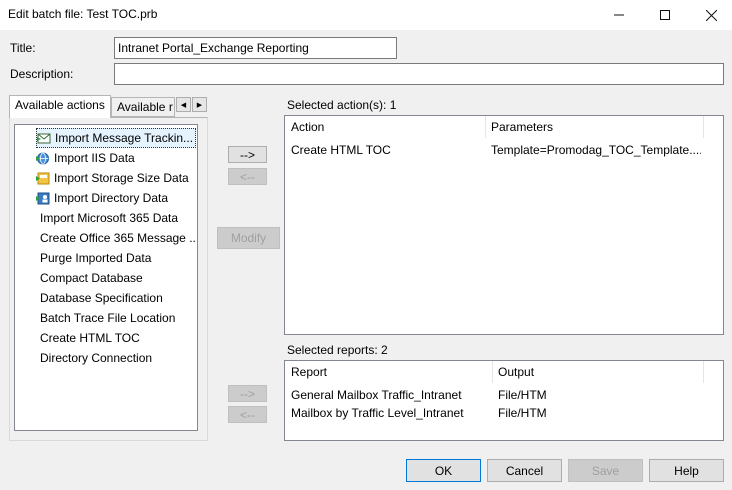 The height and width of the screenshot is (490, 732). Describe the element at coordinates (341, 150) in the screenshot. I see `cell-action: Create HTML TOC` at that location.